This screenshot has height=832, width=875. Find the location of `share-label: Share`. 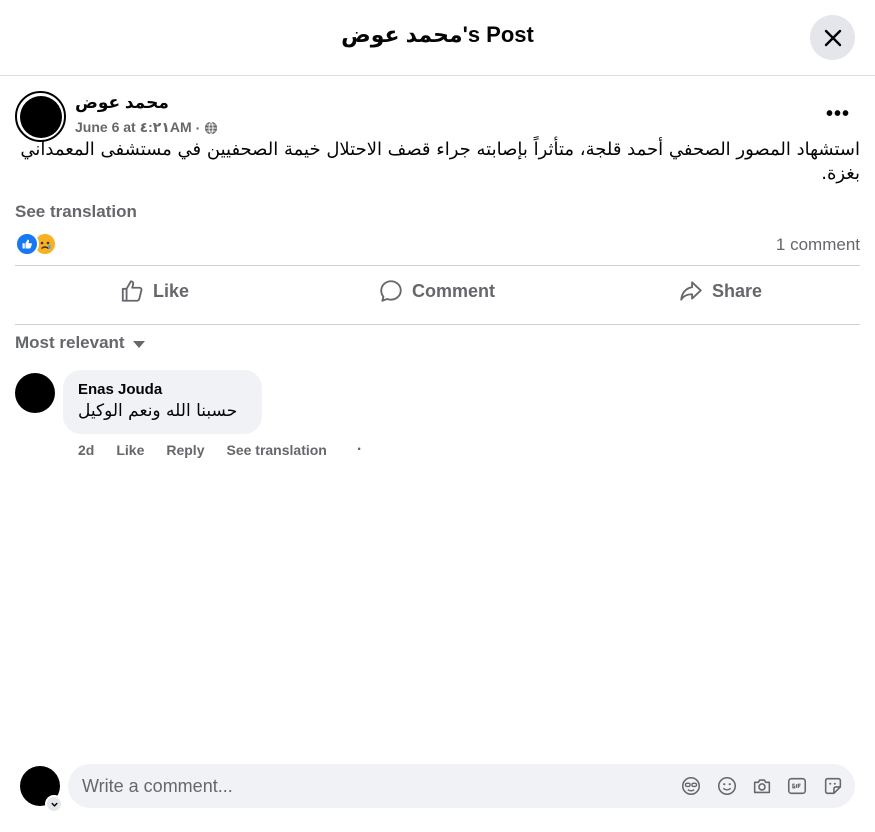

share-label: Share is located at coordinates (737, 290).